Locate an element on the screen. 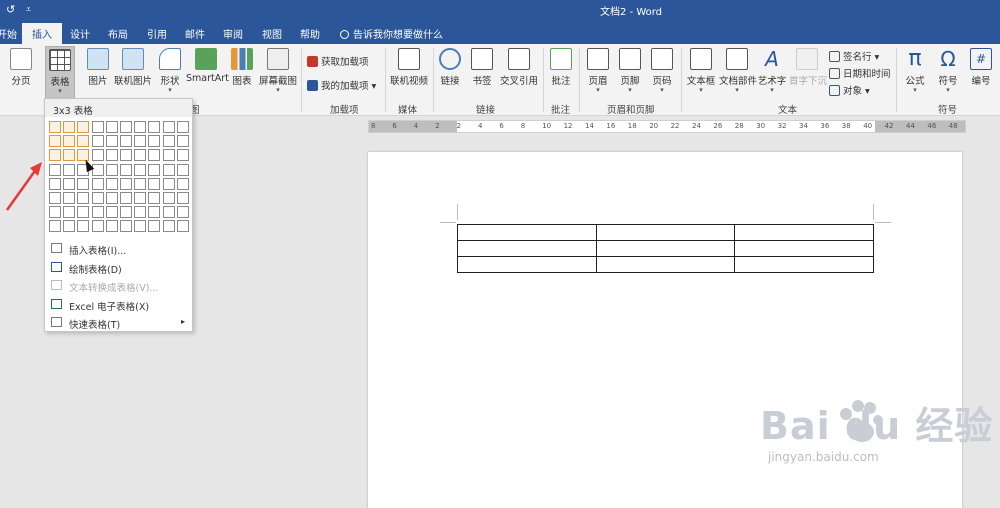 The width and height of the screenshot is (1000, 508). tab-layout: 布局 is located at coordinates (118, 33).